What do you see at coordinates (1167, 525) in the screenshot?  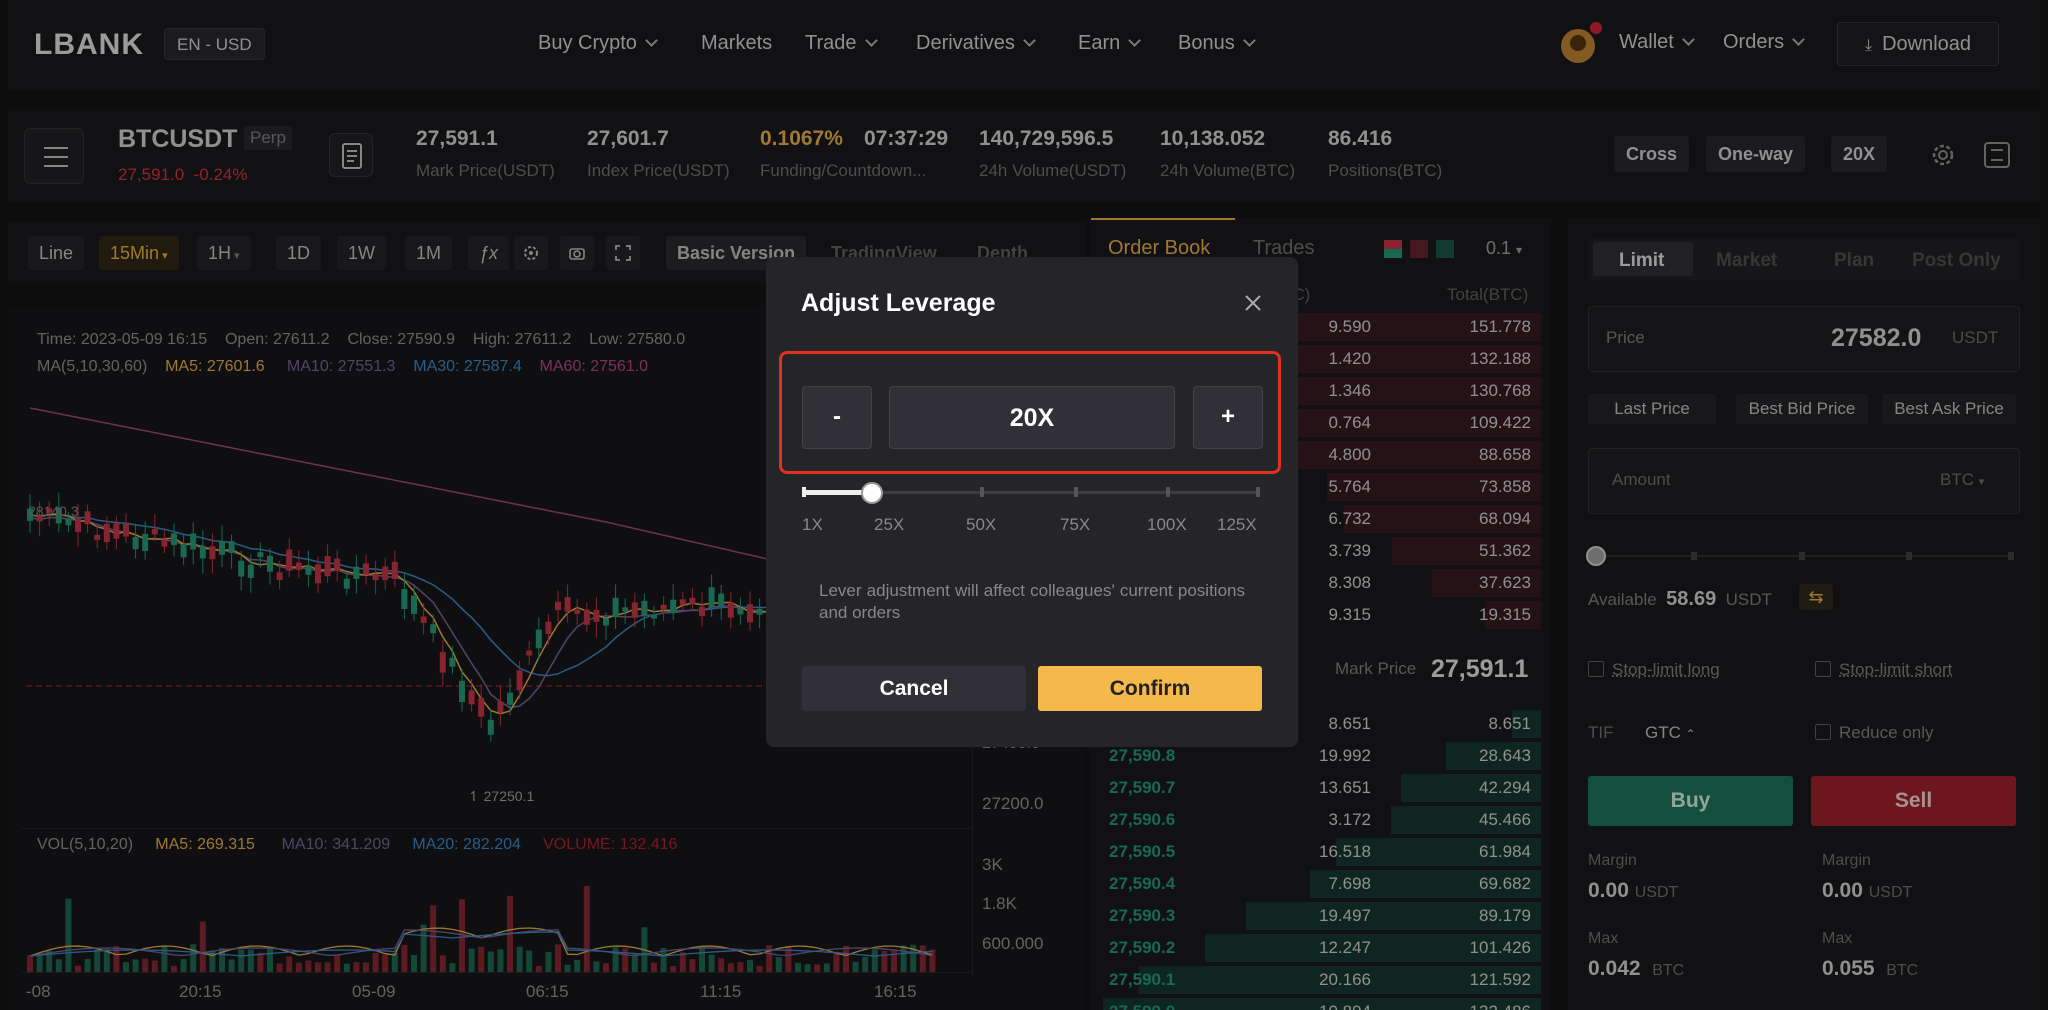 I see `mark-100x: 100X` at bounding box center [1167, 525].